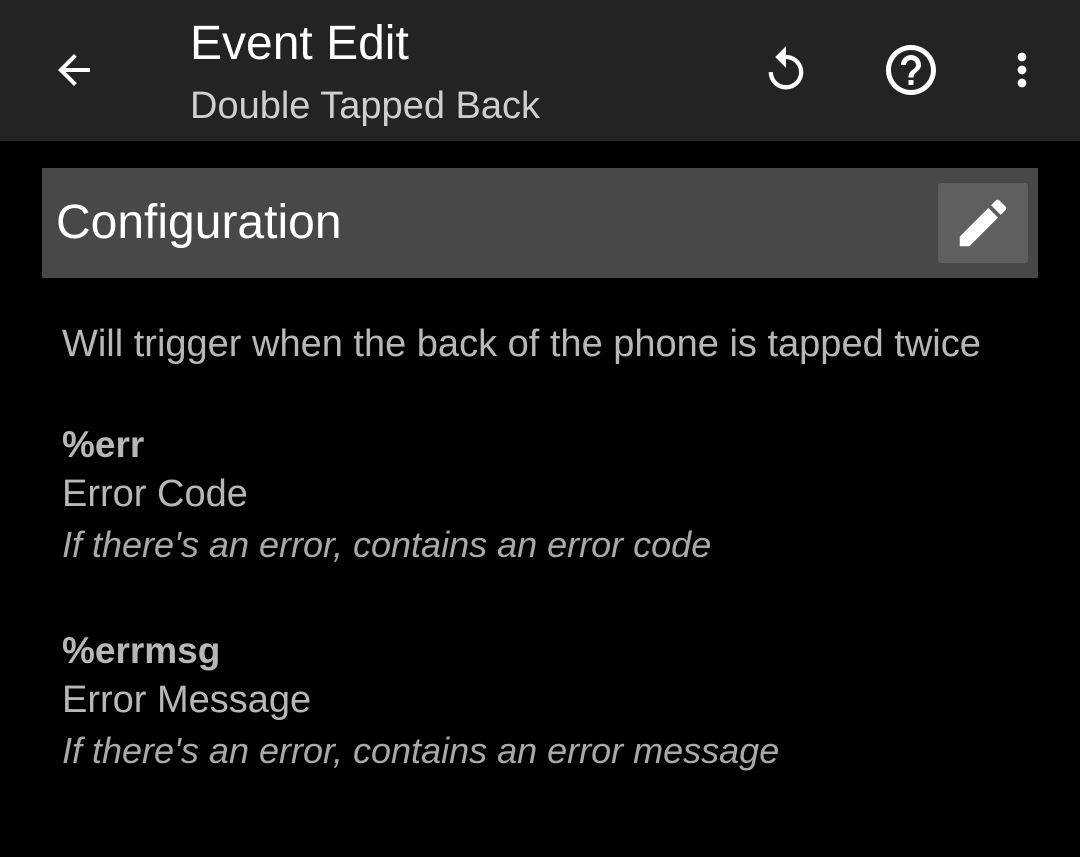 The width and height of the screenshot is (1080, 857). I want to click on help-circle-icon, so click(911, 70).